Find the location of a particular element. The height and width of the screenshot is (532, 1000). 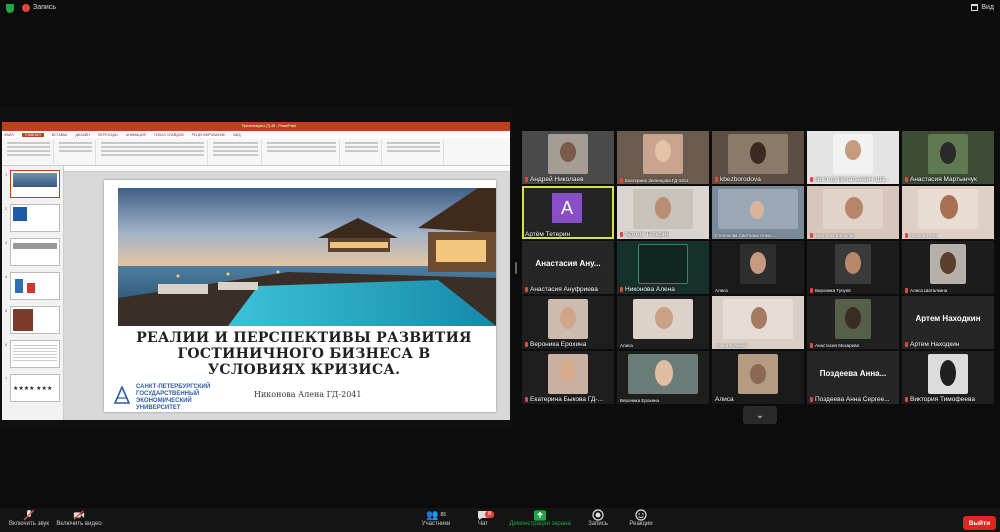

gallery-next-page-button: ⌄ is located at coordinates (760, 415).